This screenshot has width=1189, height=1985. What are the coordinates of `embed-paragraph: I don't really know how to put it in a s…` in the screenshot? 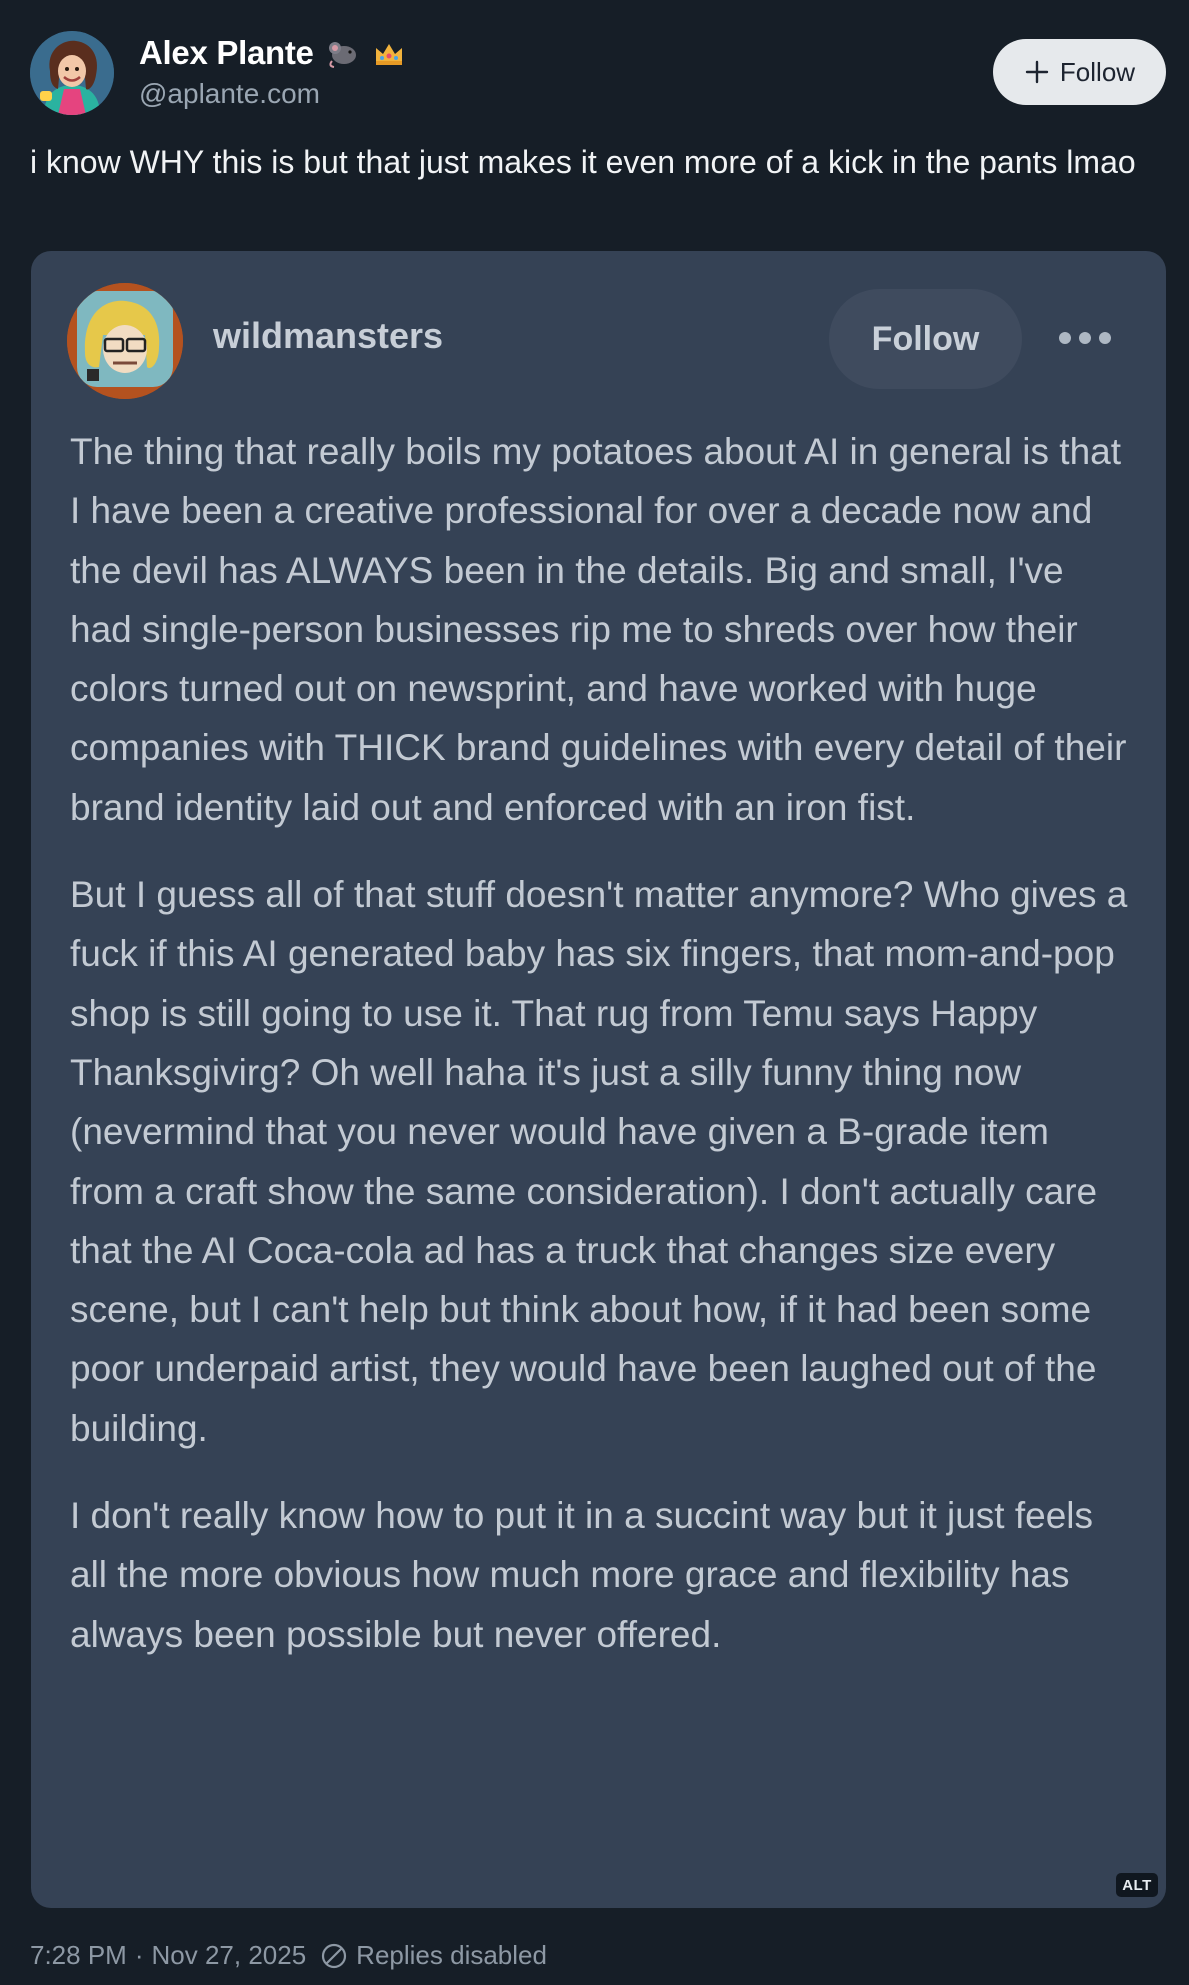 It's located at (582, 1575).